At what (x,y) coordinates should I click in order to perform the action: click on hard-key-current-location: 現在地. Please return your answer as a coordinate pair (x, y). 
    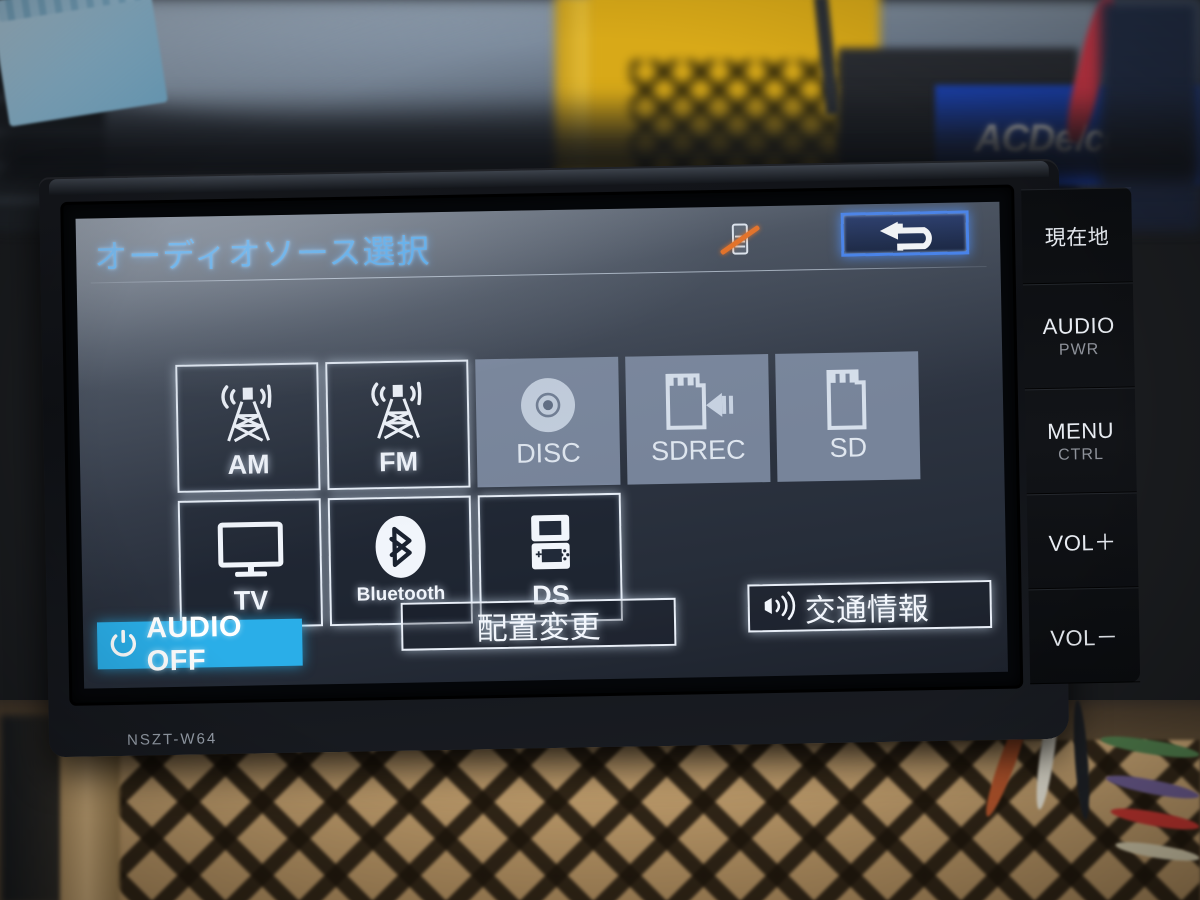
    Looking at the image, I should click on (1077, 236).